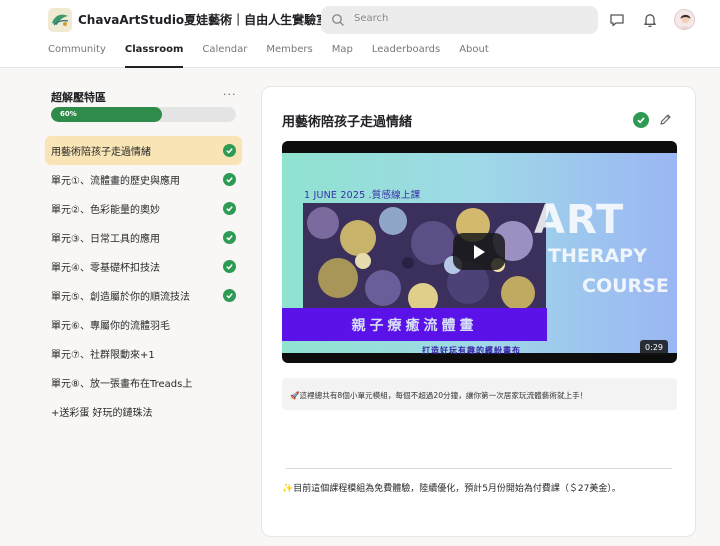  What do you see at coordinates (301, 20) in the screenshot?
I see `community-switcher-icon` at bounding box center [301, 20].